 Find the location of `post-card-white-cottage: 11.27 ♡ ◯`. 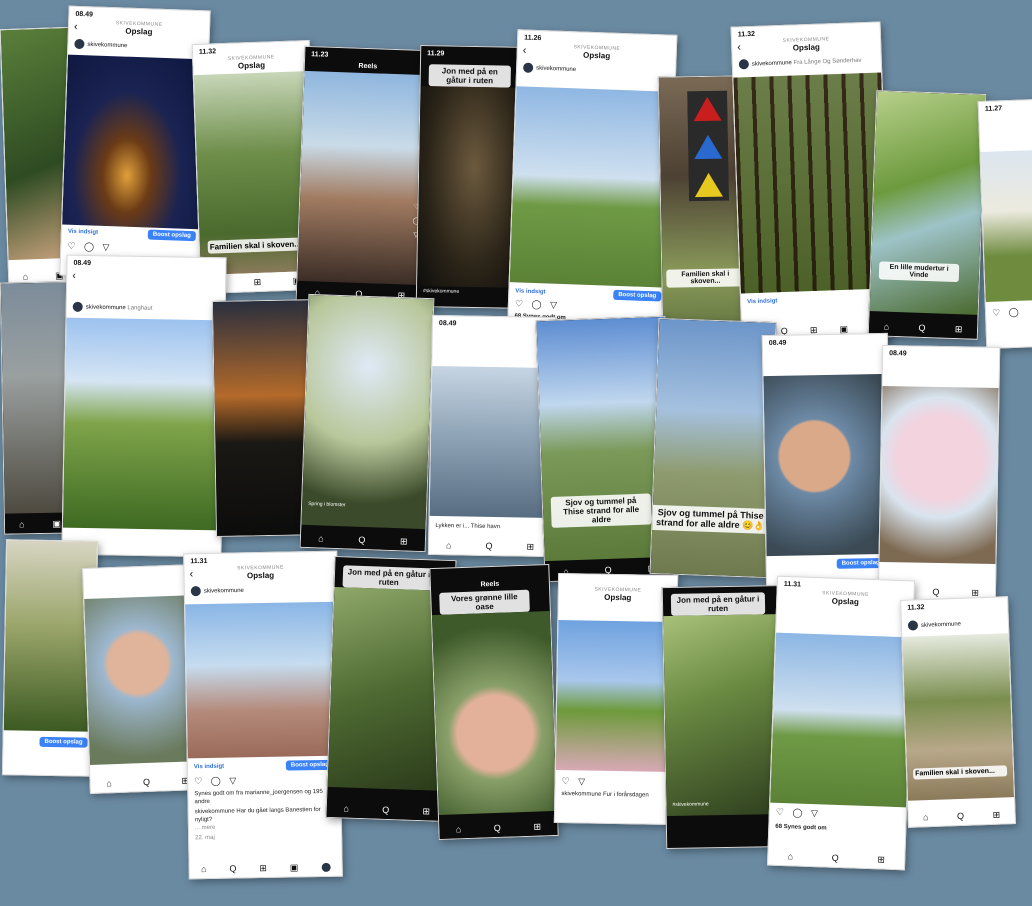

post-card-white-cottage: 11.27 ♡ ◯ is located at coordinates (1004, 224).